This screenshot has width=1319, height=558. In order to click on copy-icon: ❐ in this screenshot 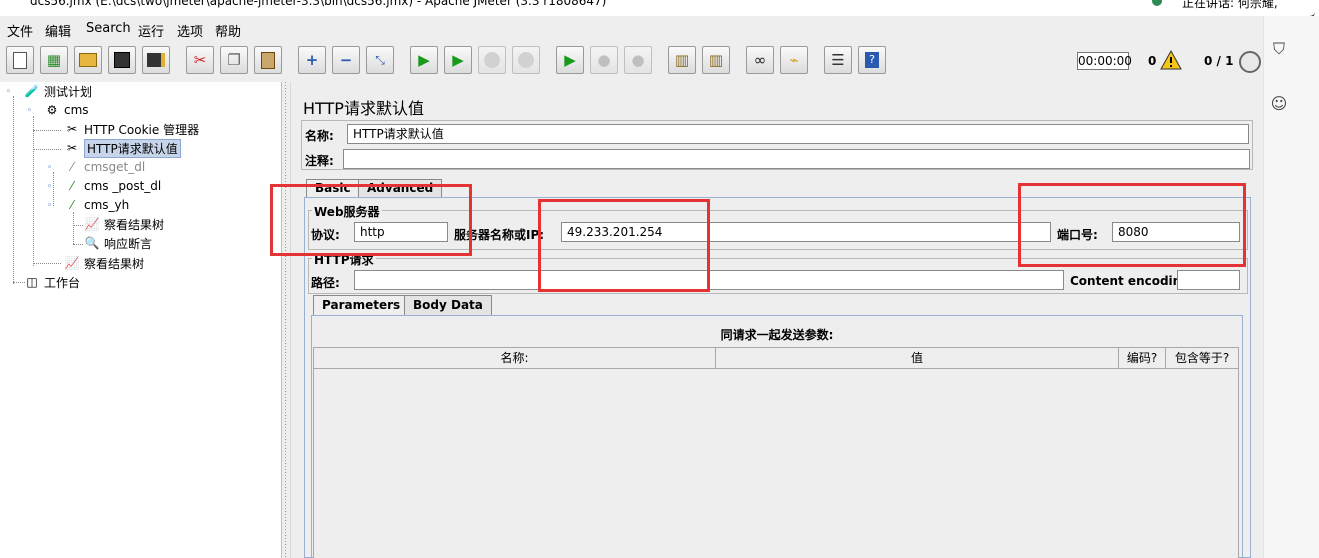, I will do `click(234, 60)`.